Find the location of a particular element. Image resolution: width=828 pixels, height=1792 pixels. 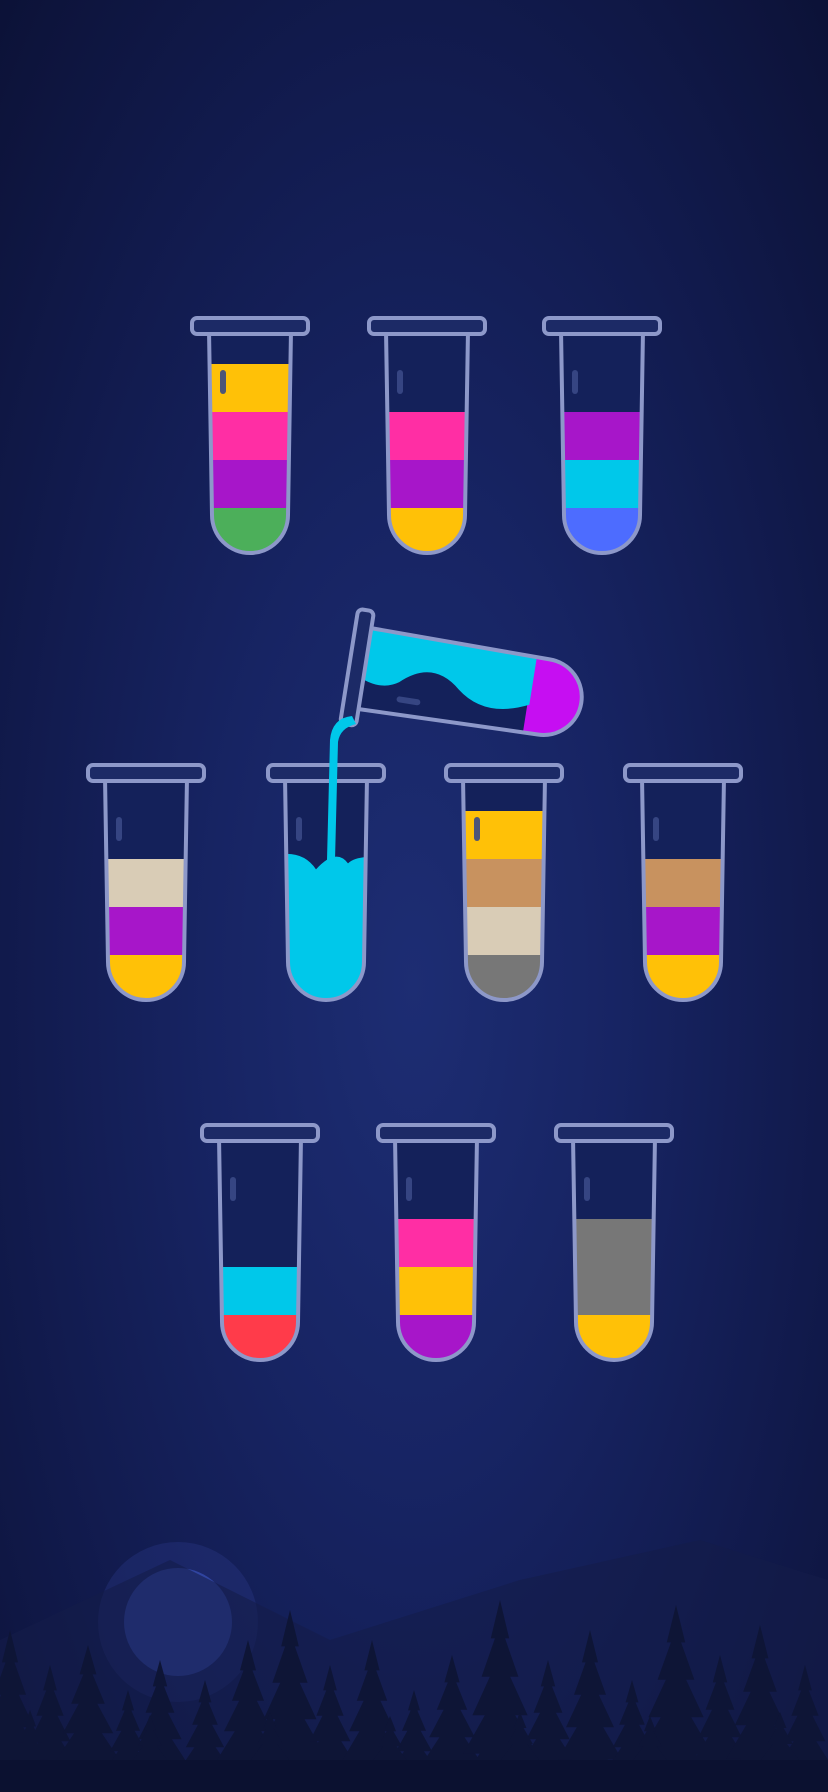

pouring-tube is located at coordinates (478, 687).